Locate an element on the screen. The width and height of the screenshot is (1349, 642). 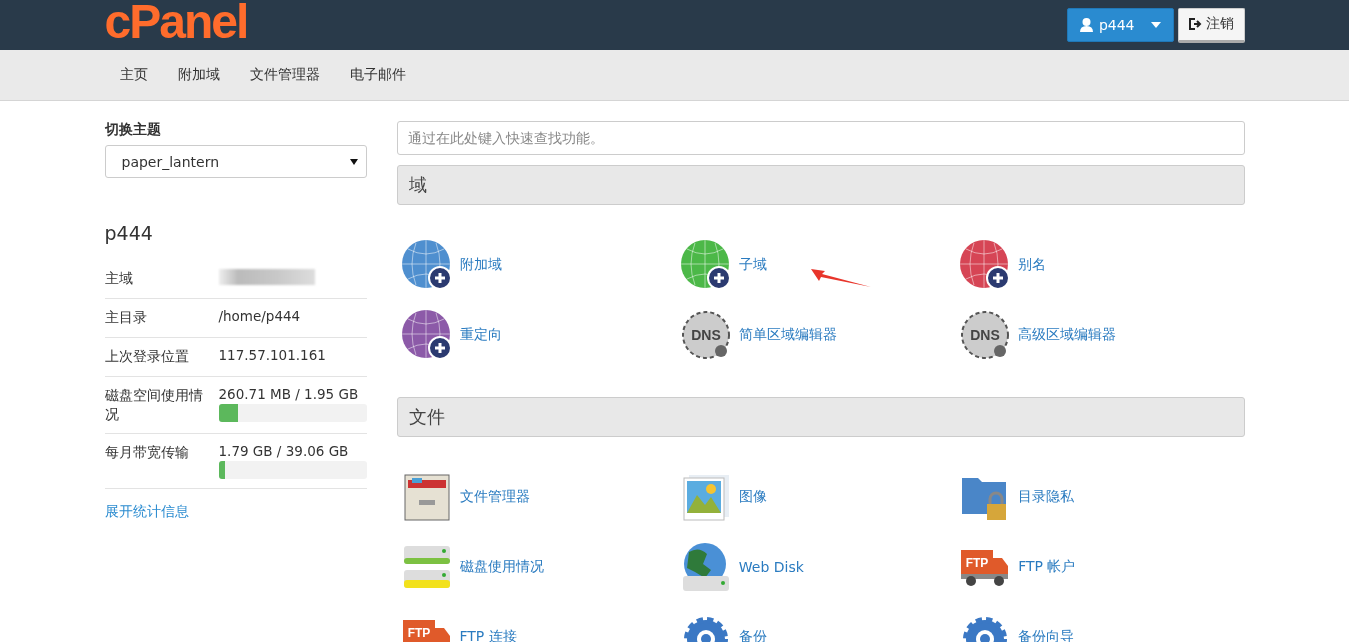
feature-link: 别名 is located at coordinates (1100, 265).